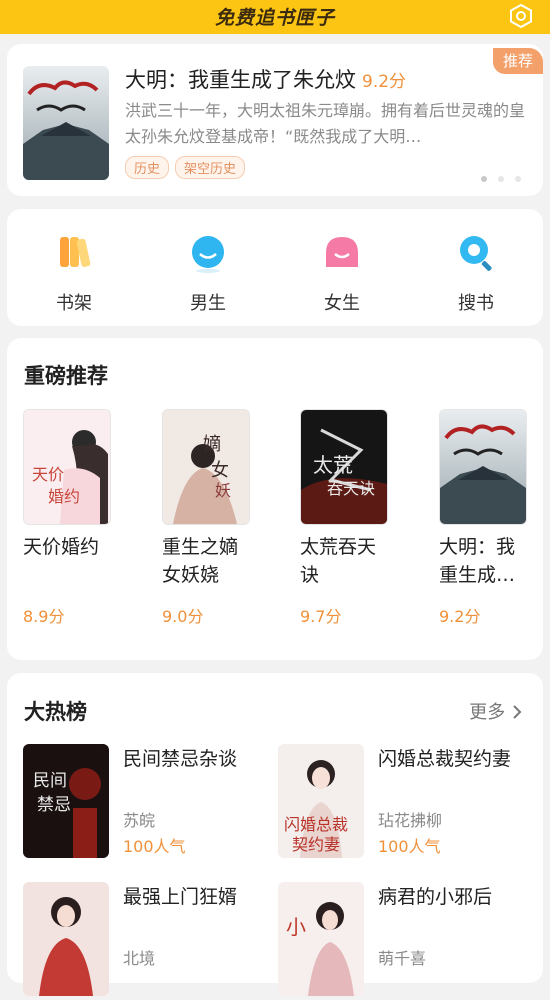  What do you see at coordinates (139, 820) in the screenshot?
I see `book-author: 苏皖` at bounding box center [139, 820].